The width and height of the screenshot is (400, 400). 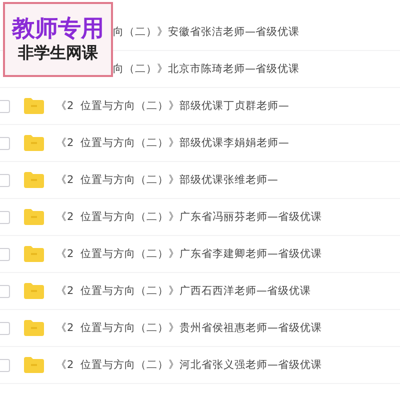 What do you see at coordinates (167, 180) in the screenshot?
I see `file-name: 《2 位置与方向（二）》部级优课张维老师—` at bounding box center [167, 180].